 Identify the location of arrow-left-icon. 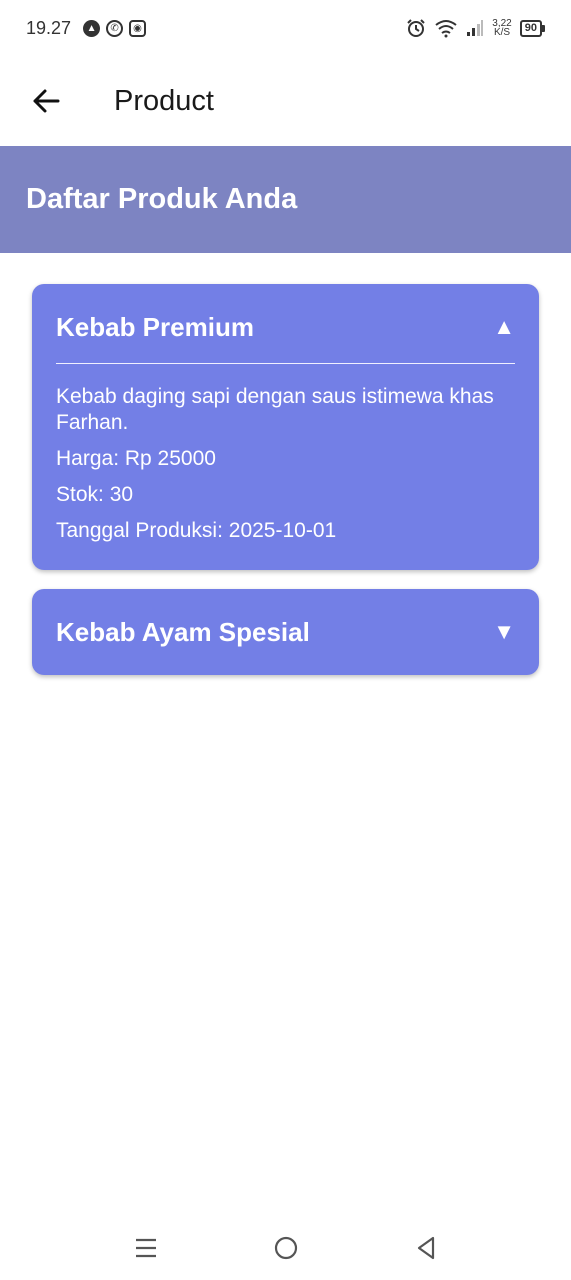
(46, 101).